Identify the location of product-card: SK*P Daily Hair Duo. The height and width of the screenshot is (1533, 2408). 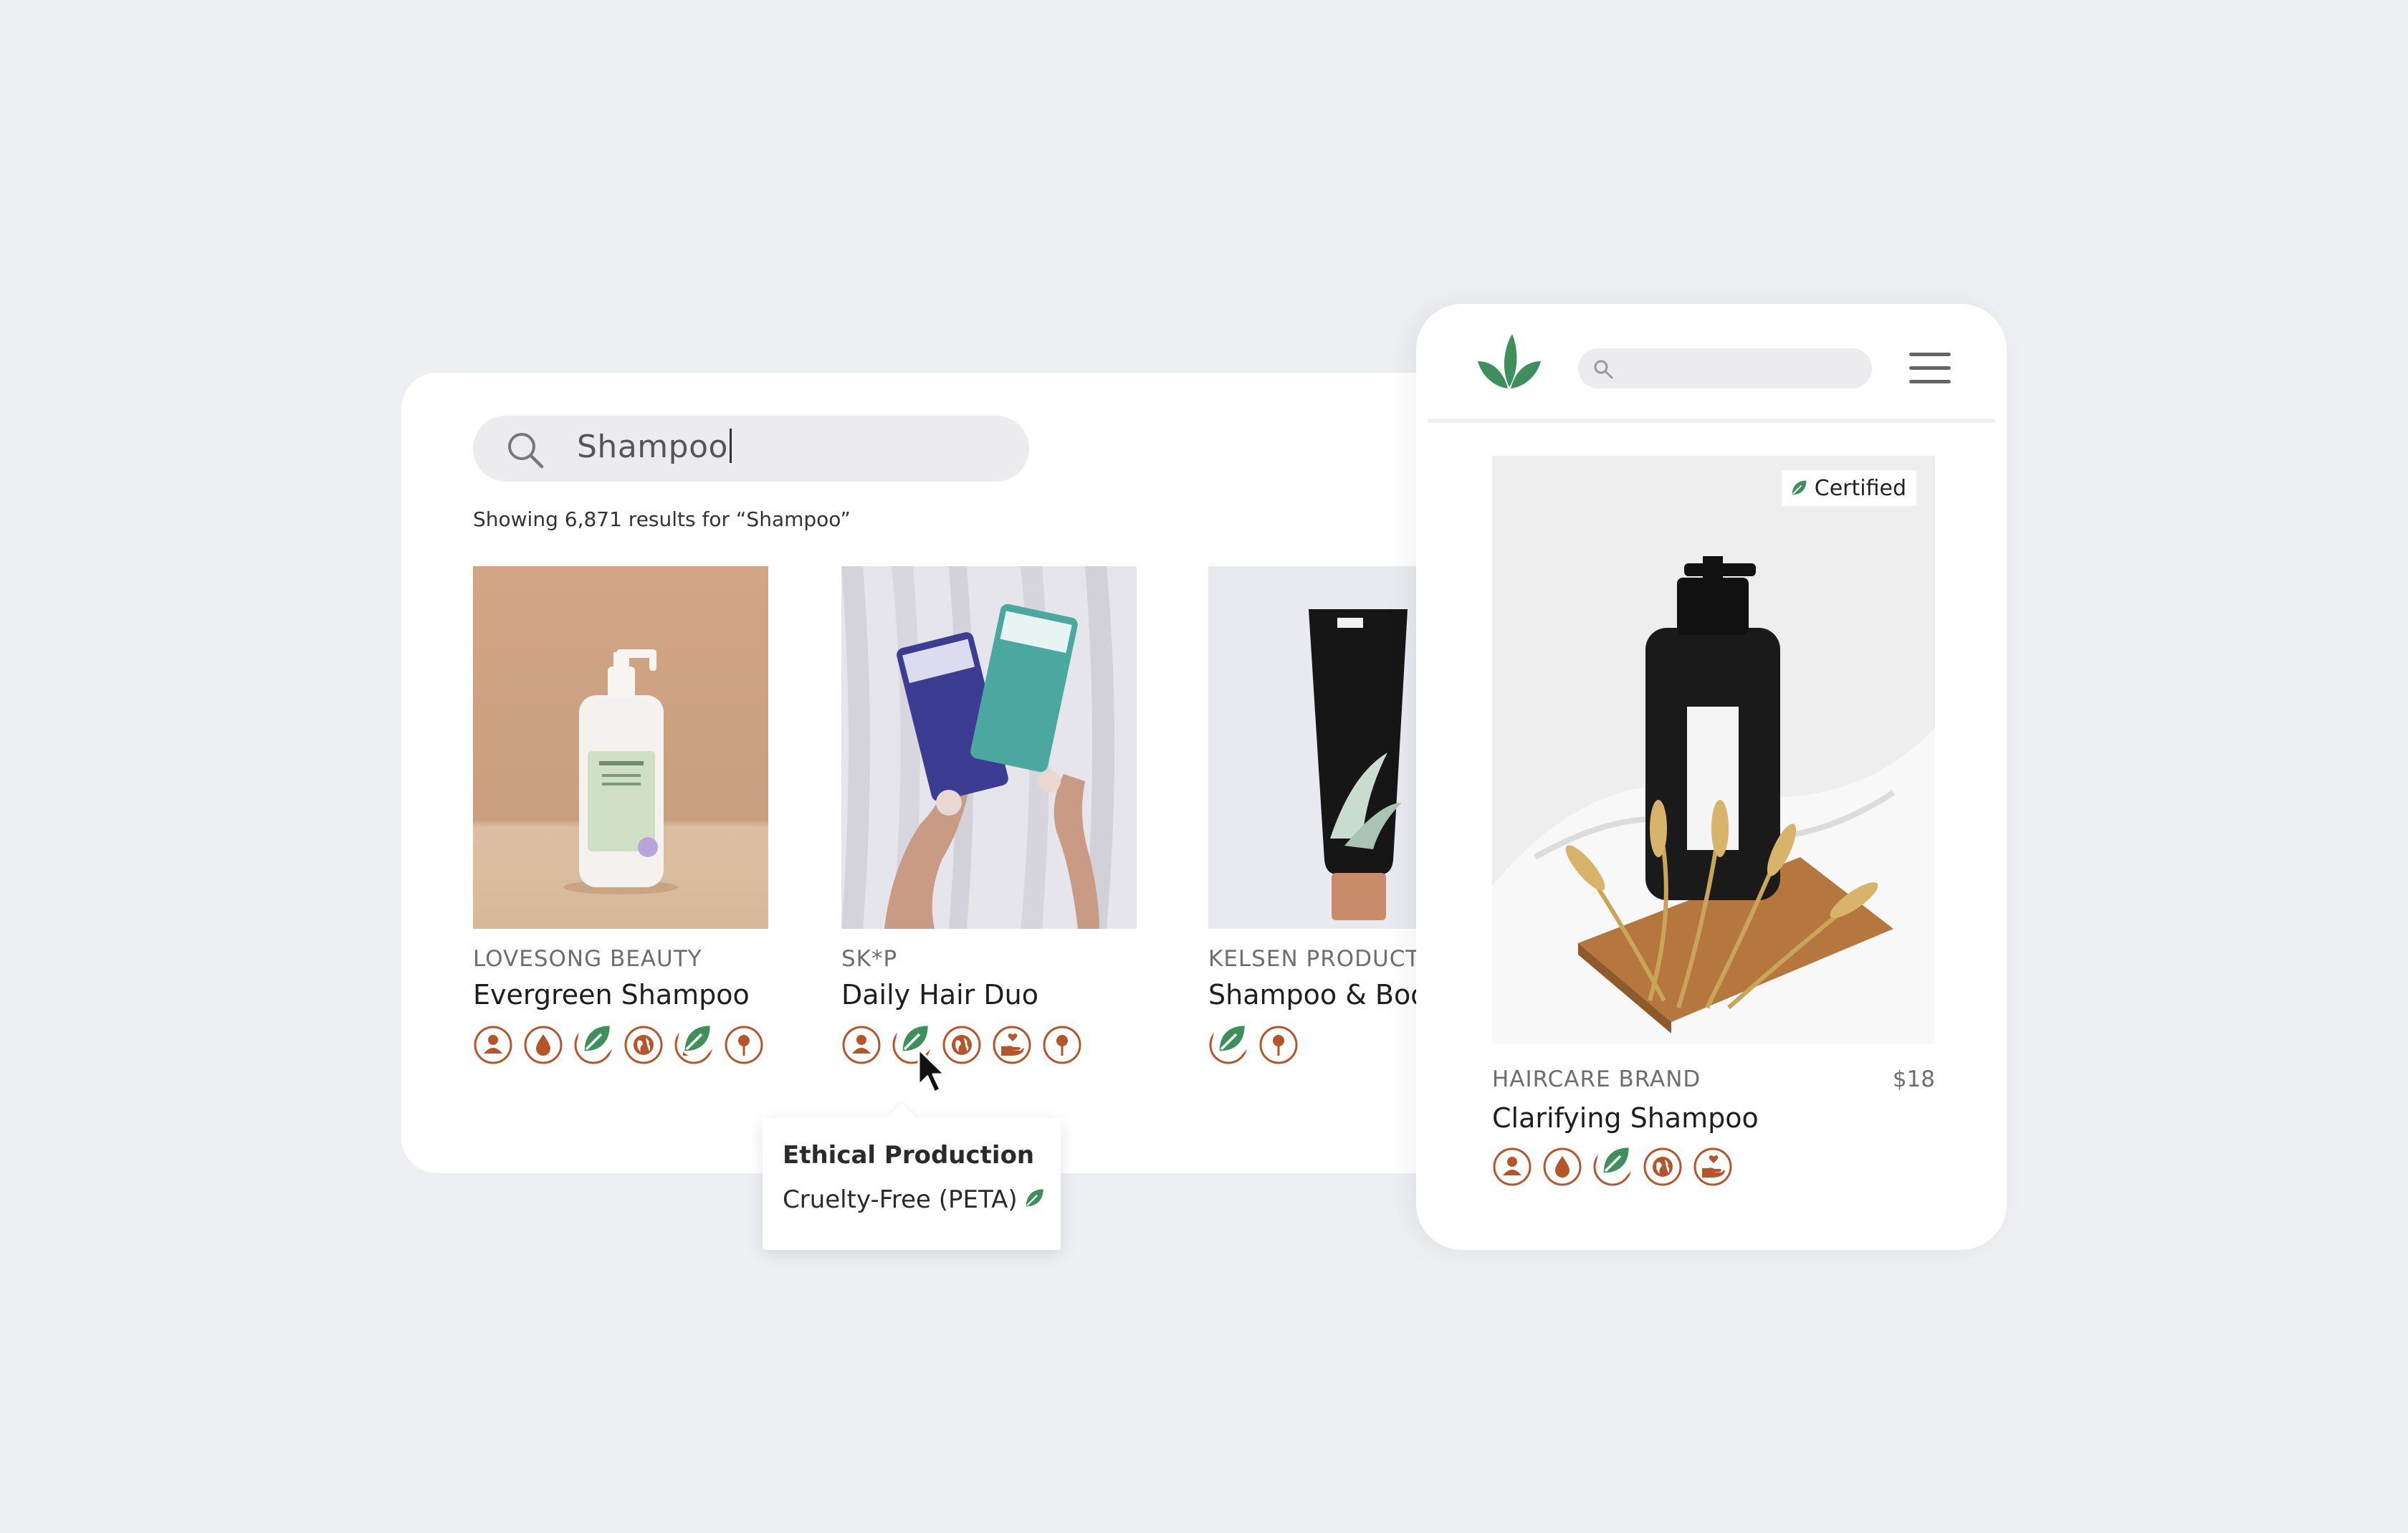
(989, 815).